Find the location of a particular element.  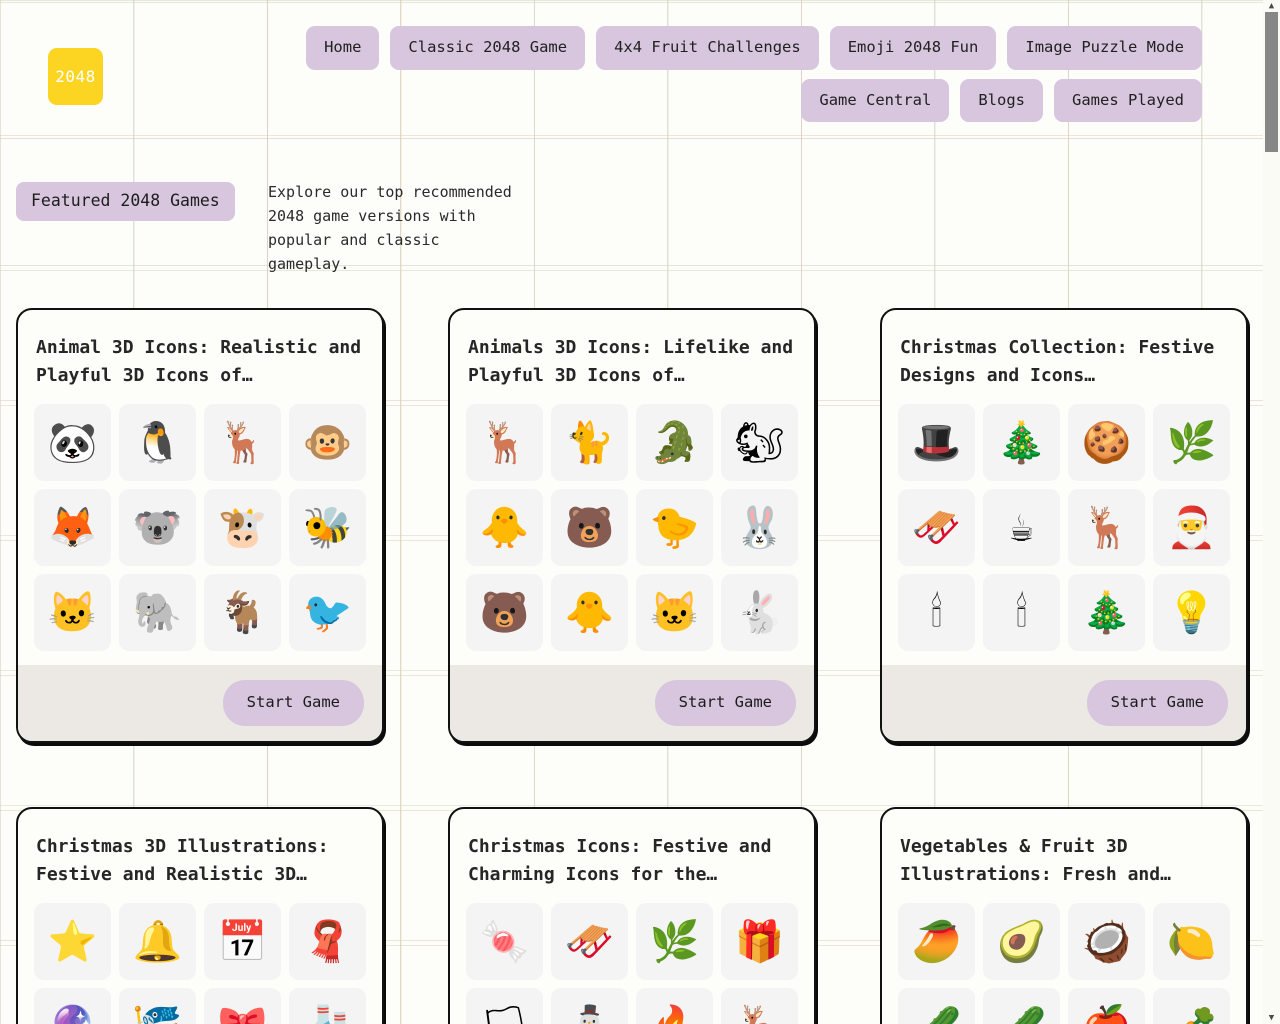

gingerbread-man-icon: 🍪 is located at coordinates (1106, 442).